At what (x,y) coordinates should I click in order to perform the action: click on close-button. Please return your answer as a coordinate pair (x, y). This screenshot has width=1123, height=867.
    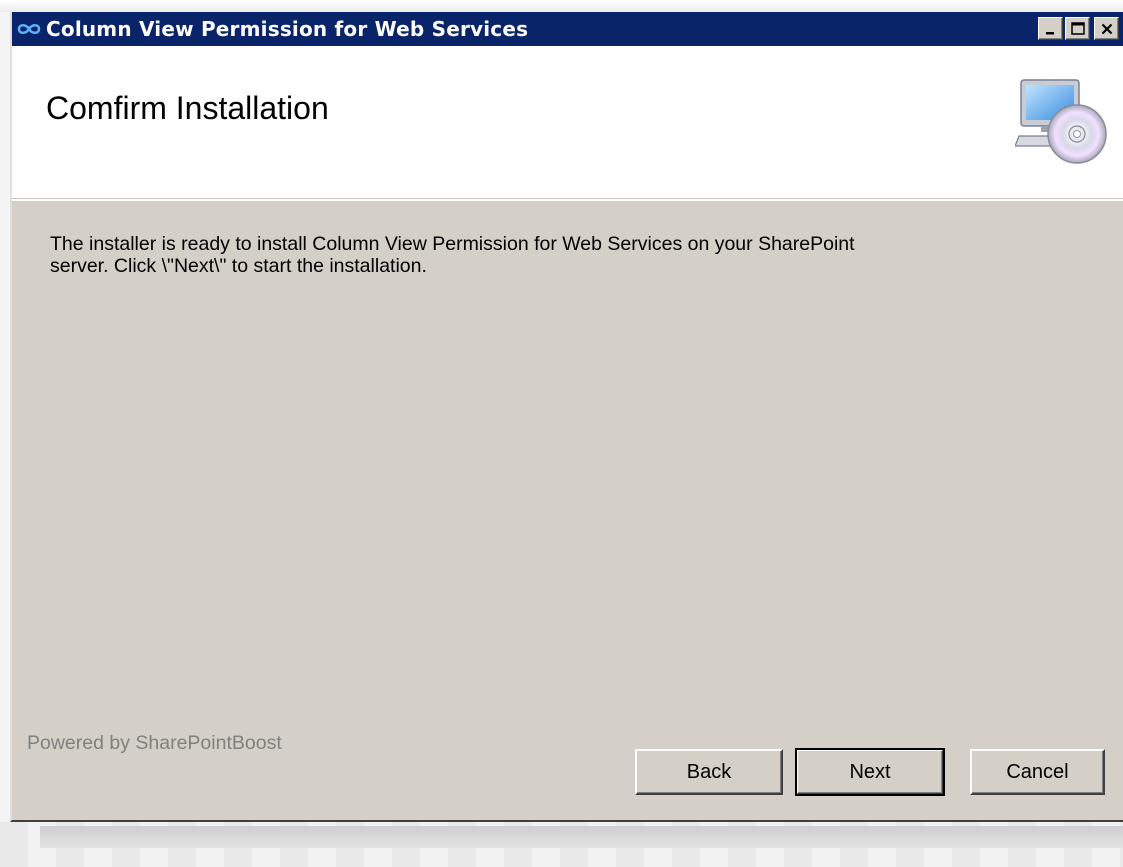
    Looking at the image, I should click on (1106, 28).